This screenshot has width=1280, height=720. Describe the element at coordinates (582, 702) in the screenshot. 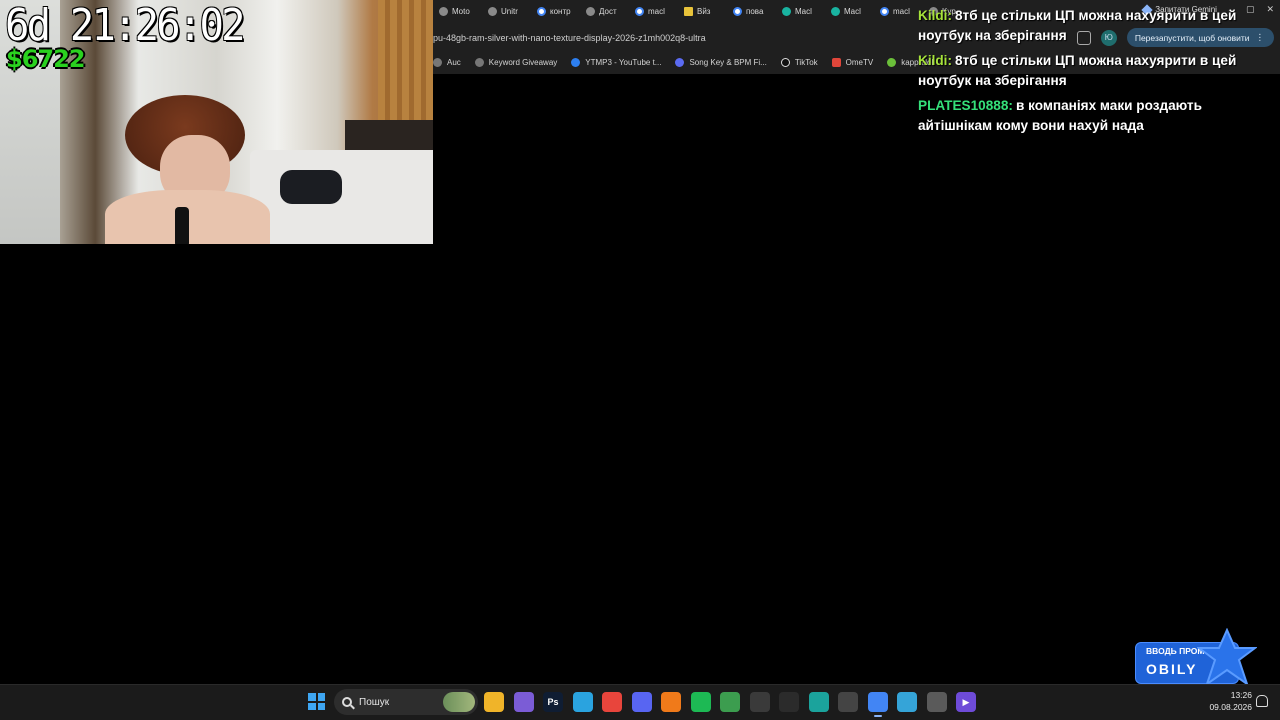

I see `telegram-icon` at that location.